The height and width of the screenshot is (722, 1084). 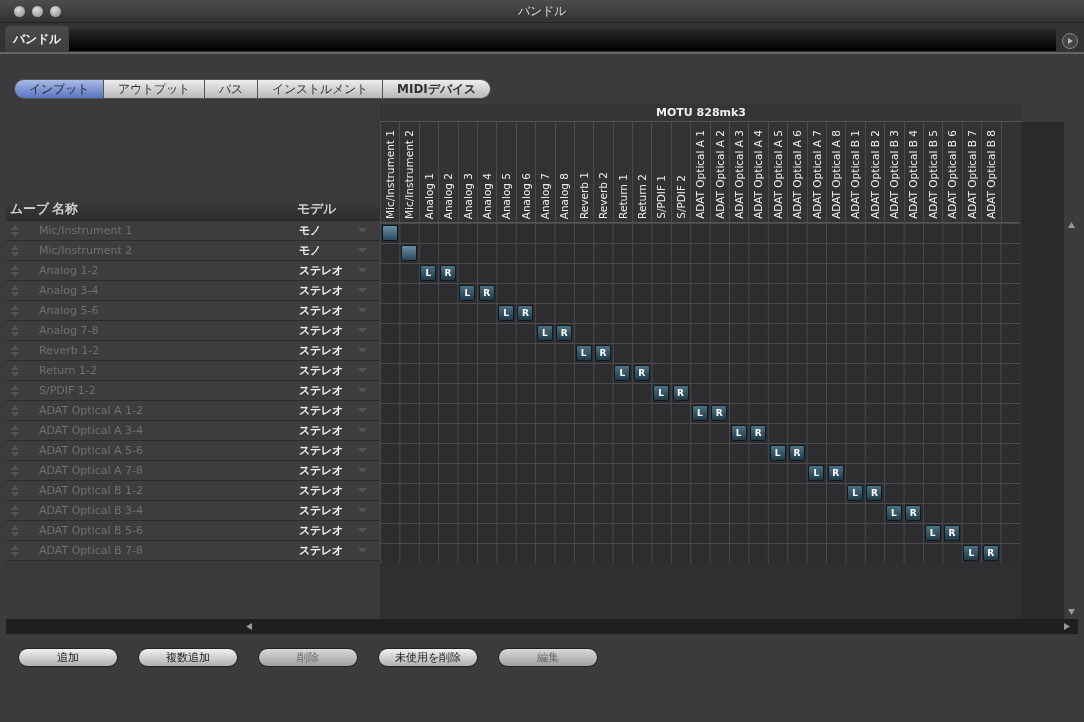 I want to click on column-header: ADAT Optical B 5, so click(x=933, y=174).